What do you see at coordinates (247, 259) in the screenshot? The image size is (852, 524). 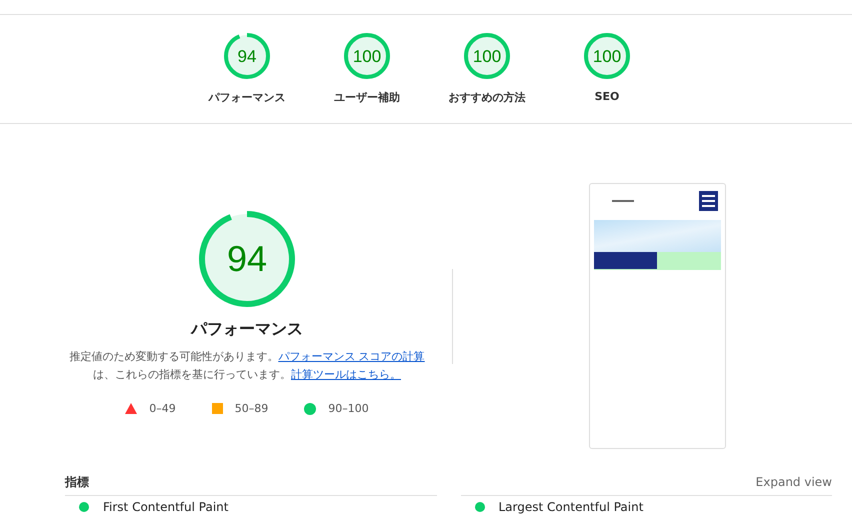 I see `performance-gauge: 94` at bounding box center [247, 259].